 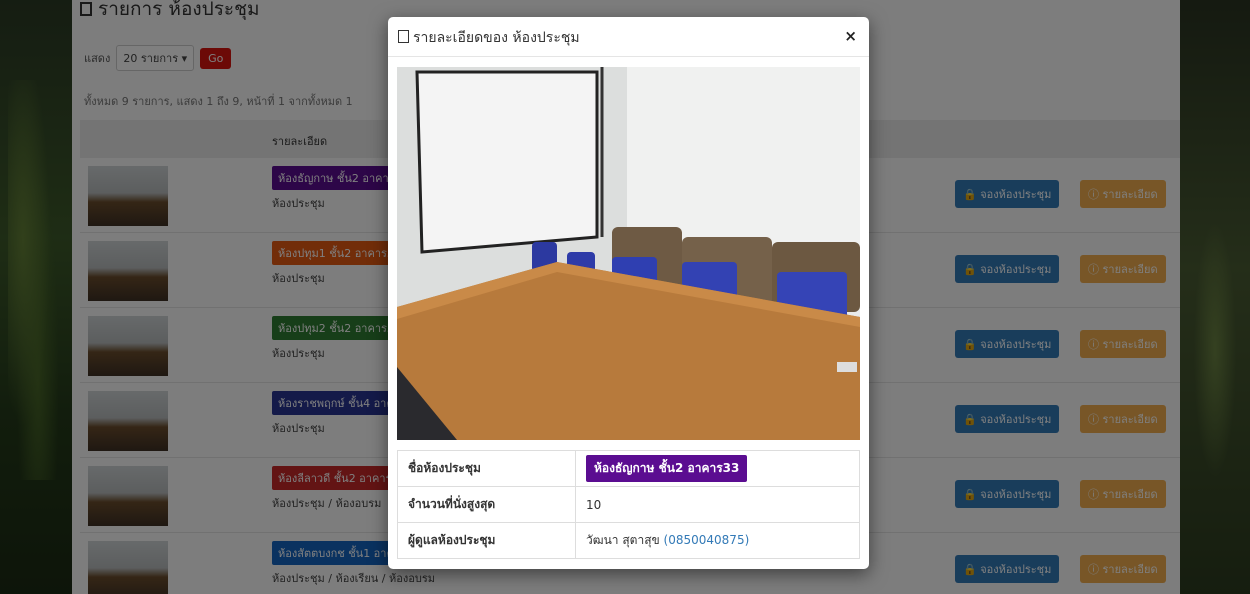 What do you see at coordinates (486, 468) in the screenshot?
I see `room-name-label: ชื่อห้องประชุม` at bounding box center [486, 468].